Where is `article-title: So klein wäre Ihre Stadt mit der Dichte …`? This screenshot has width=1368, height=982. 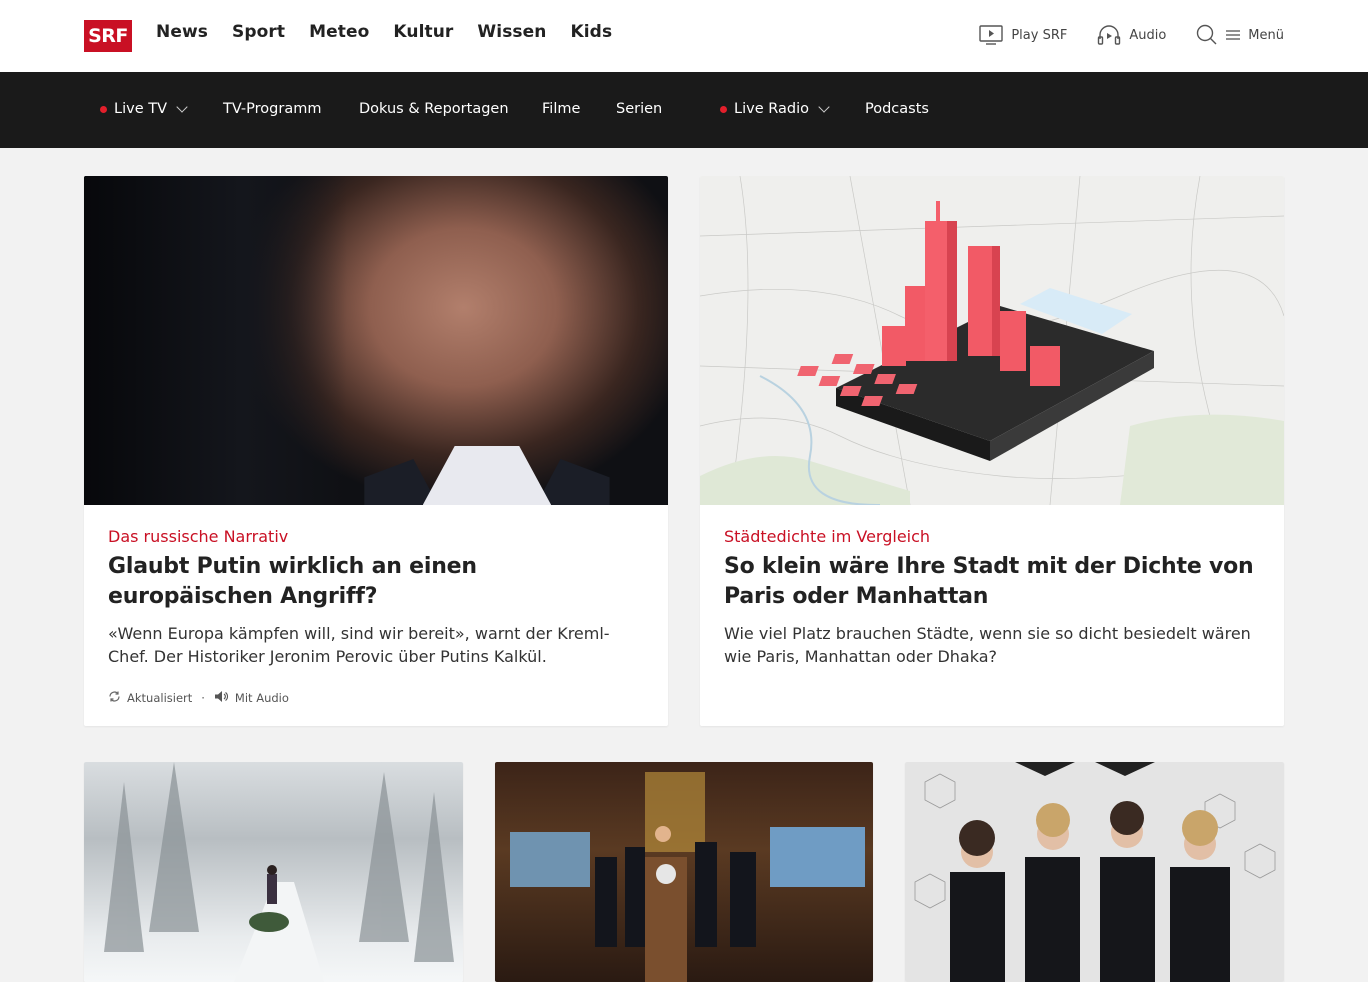
article-title: So klein wäre Ihre Stadt mit der Dichte … is located at coordinates (992, 582).